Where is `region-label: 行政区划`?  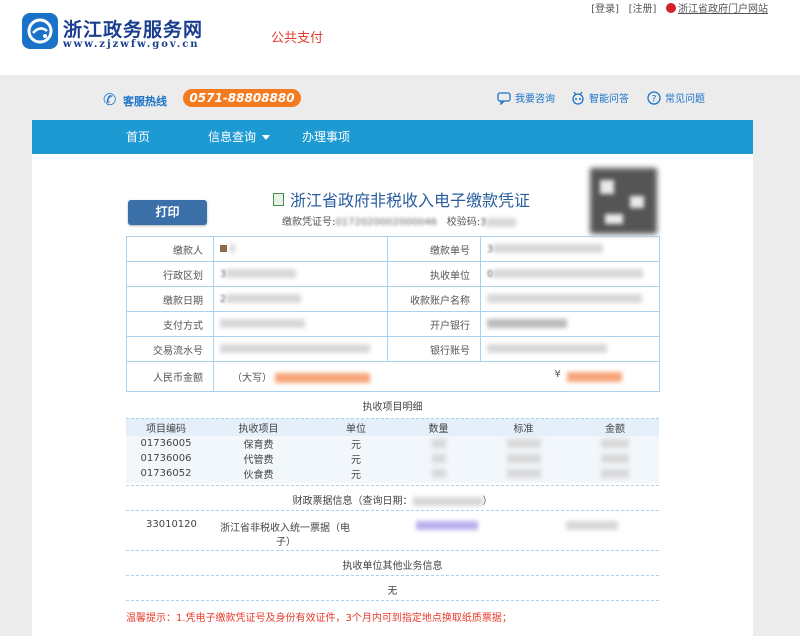 region-label: 行政区划 is located at coordinates (170, 274).